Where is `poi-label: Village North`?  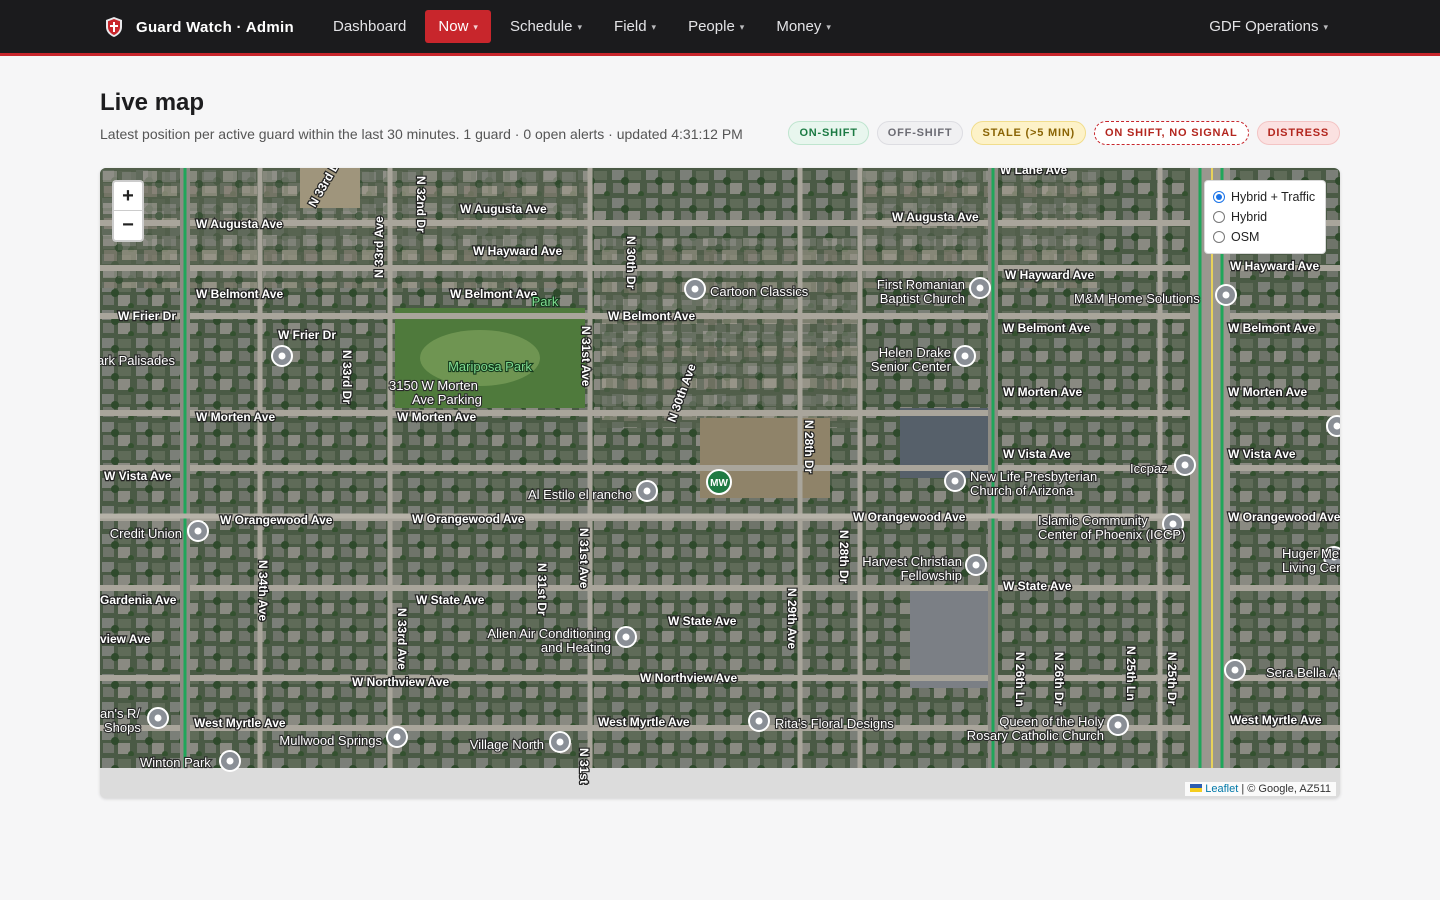 poi-label: Village North is located at coordinates (507, 744).